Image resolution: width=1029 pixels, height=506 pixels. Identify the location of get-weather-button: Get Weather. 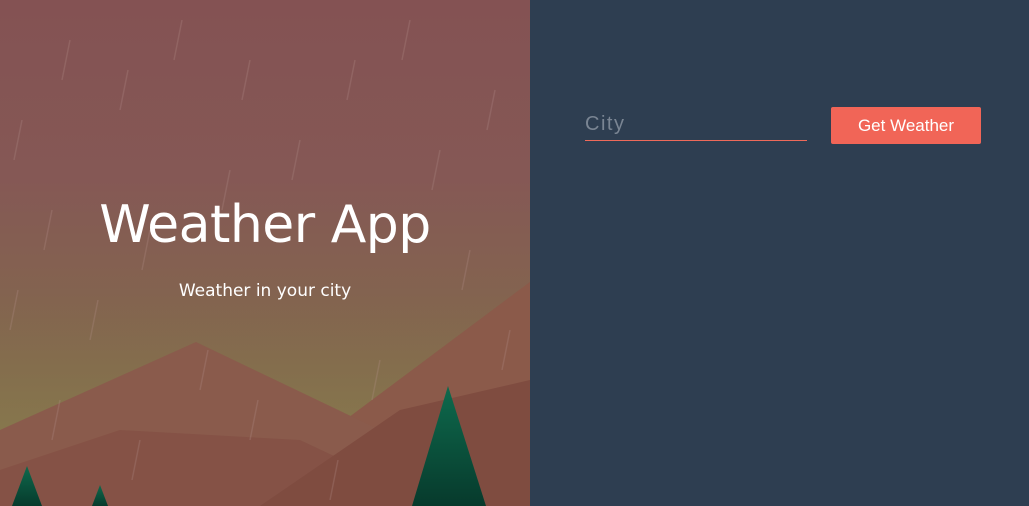
(906, 125).